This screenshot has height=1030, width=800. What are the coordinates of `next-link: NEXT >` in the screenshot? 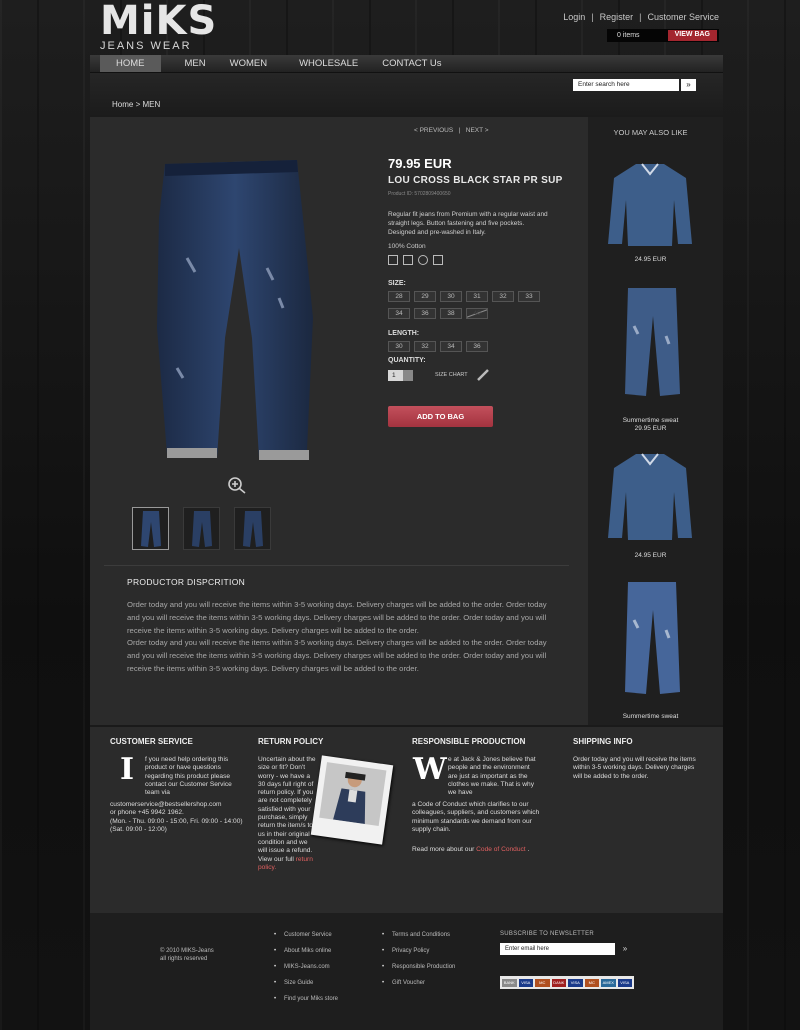 It's located at (477, 130).